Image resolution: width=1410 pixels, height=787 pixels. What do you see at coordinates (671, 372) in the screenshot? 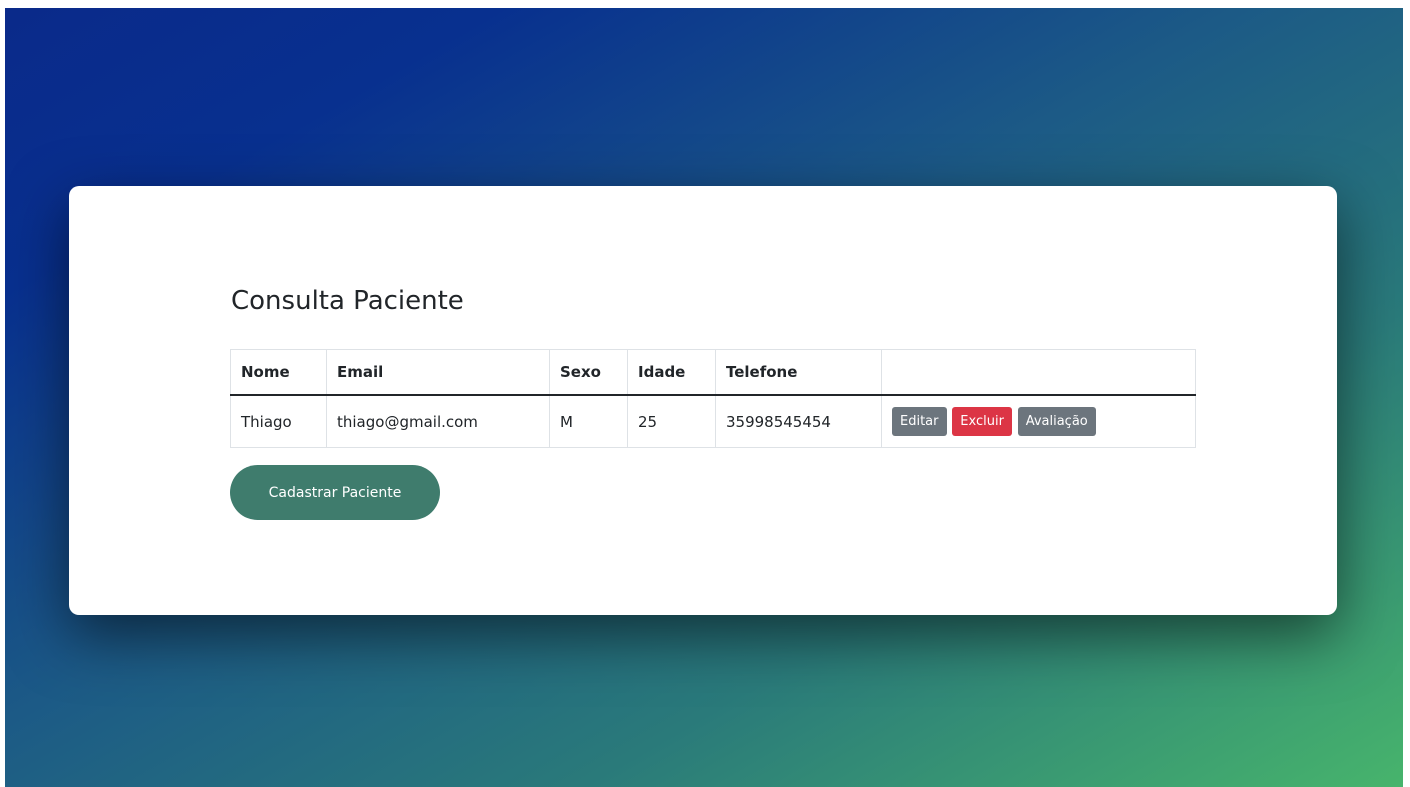
I see `column-header-idade: Idade` at bounding box center [671, 372].